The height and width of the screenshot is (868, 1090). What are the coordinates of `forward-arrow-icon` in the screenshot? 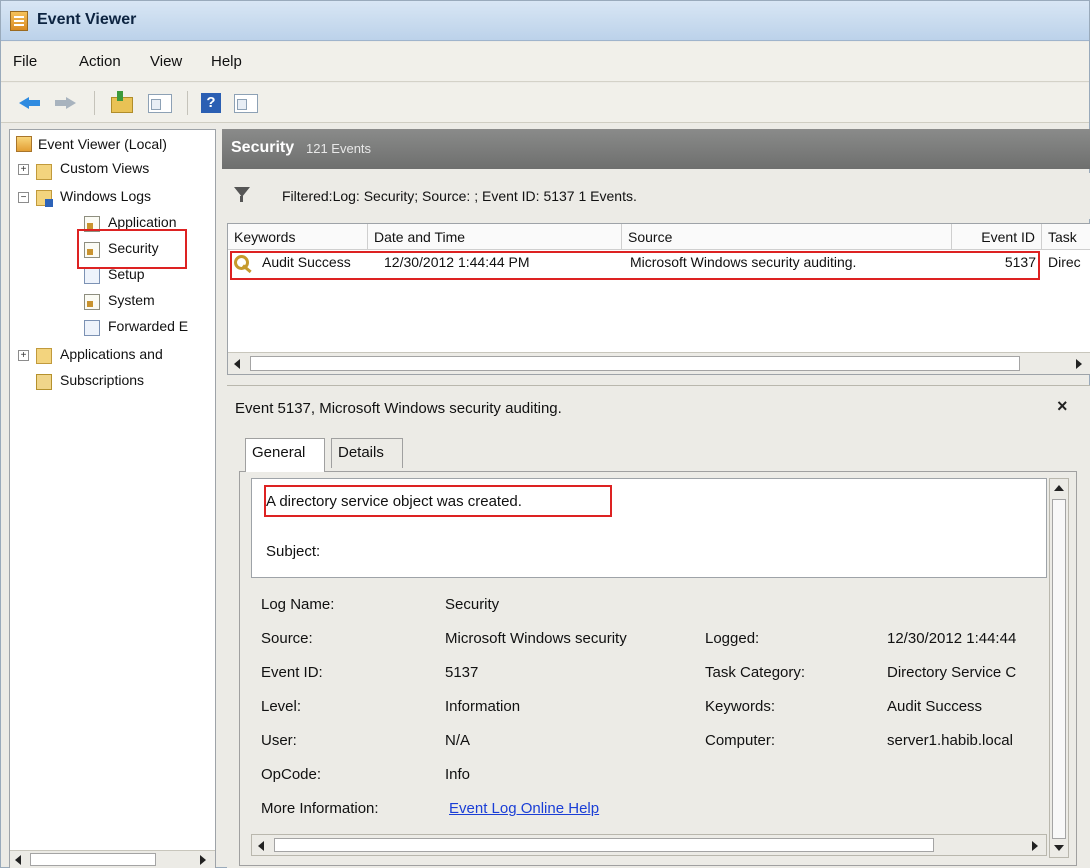 It's located at (65, 102).